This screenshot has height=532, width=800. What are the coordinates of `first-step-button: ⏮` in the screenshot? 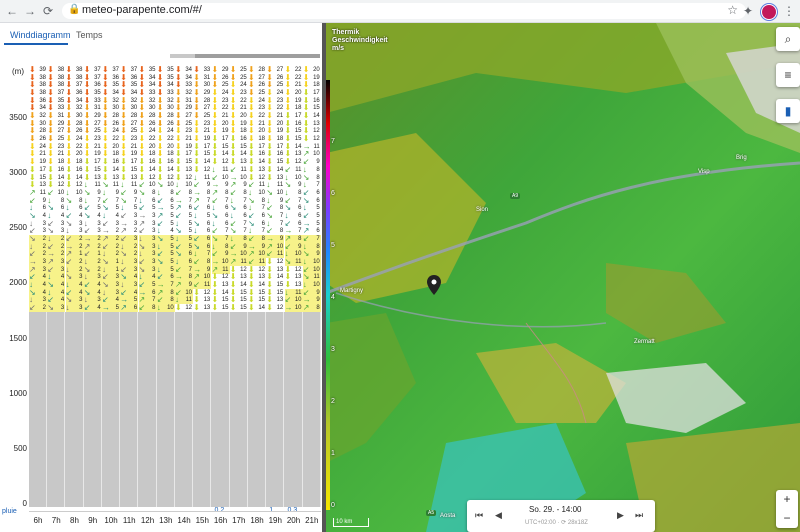 It's located at (479, 515).